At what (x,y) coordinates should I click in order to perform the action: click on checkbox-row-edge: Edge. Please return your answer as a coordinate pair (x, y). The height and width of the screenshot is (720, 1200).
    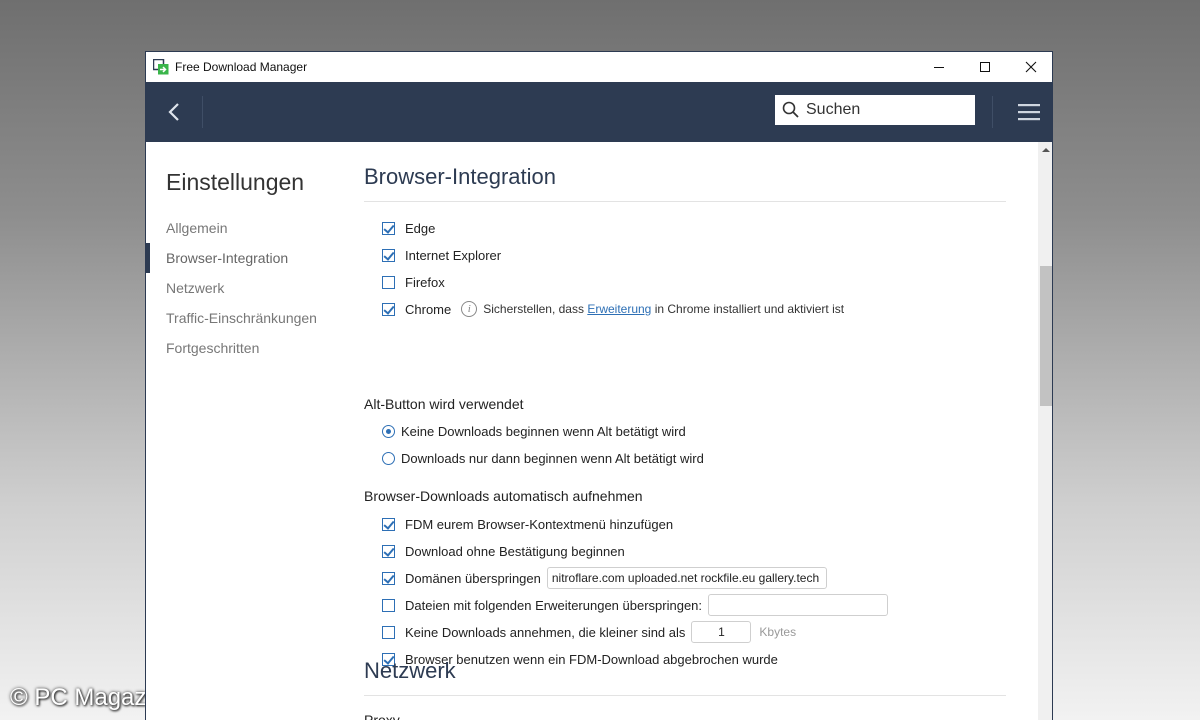
    Looking at the image, I should click on (408, 228).